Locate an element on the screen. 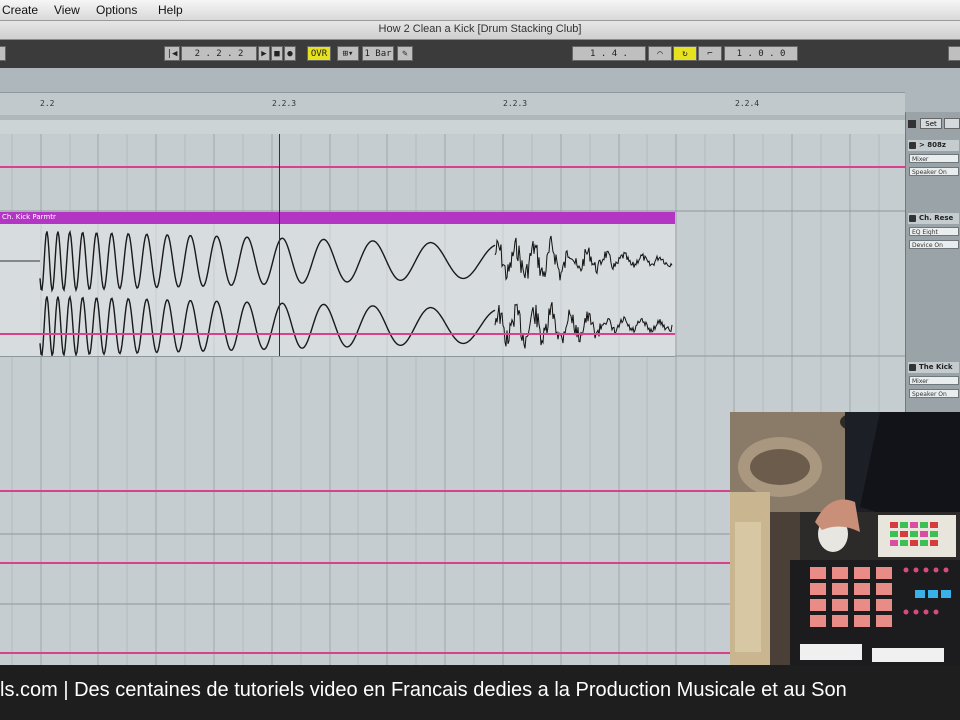  window-title: How 2 Clean a Kick [Drum Stacking Club] is located at coordinates (480, 29).